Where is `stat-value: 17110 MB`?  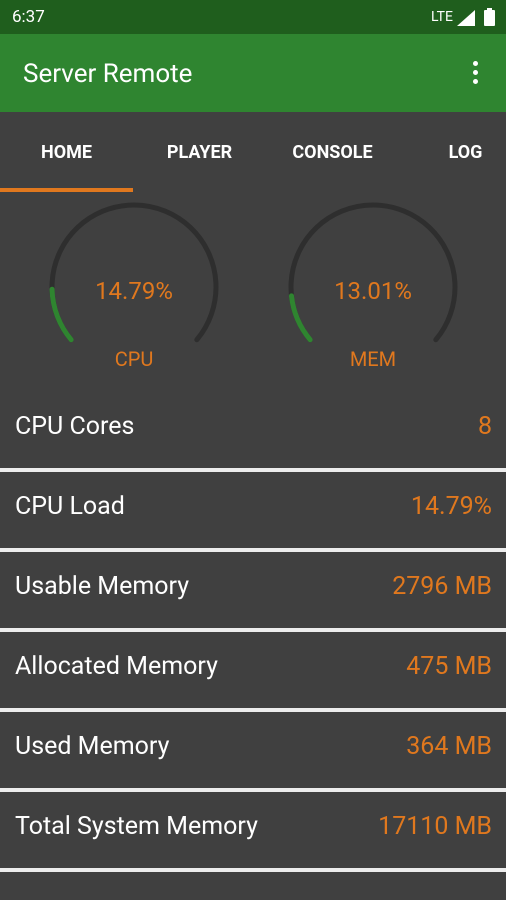 stat-value: 17110 MB is located at coordinates (435, 826).